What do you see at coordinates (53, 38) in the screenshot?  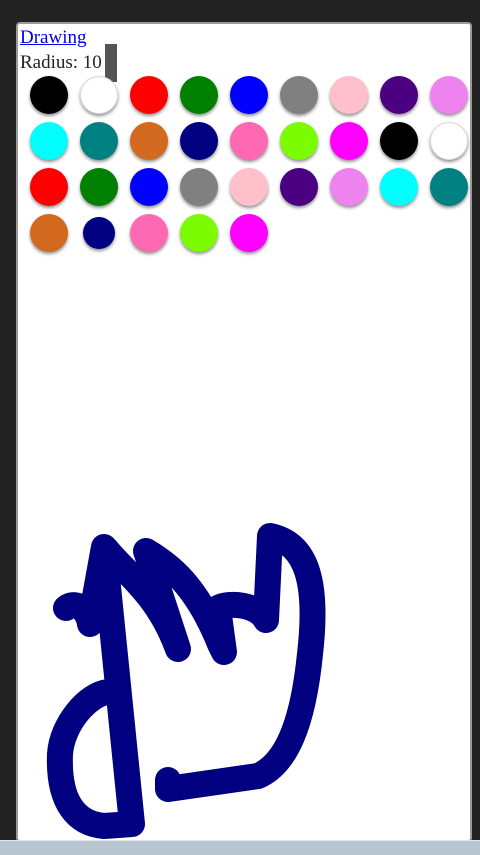 I see `drawing-link: Drawing` at bounding box center [53, 38].